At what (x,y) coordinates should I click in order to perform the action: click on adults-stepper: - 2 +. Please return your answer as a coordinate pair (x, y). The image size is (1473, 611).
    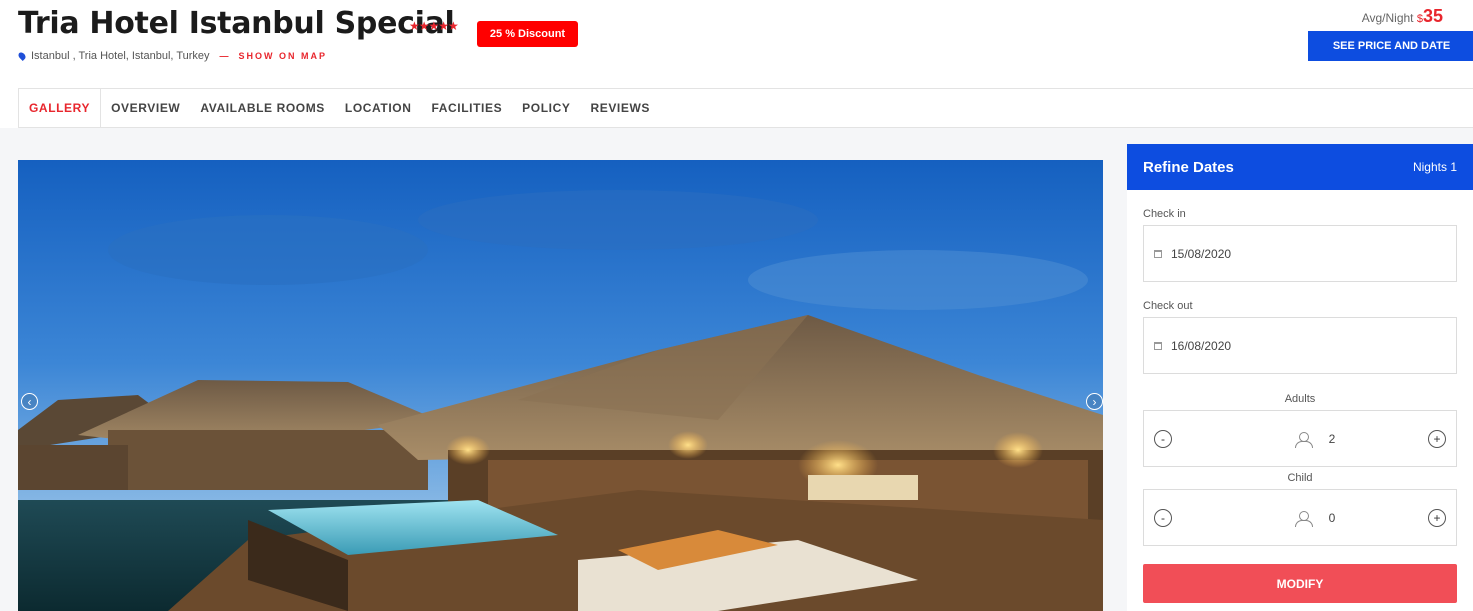
    Looking at the image, I should click on (1300, 438).